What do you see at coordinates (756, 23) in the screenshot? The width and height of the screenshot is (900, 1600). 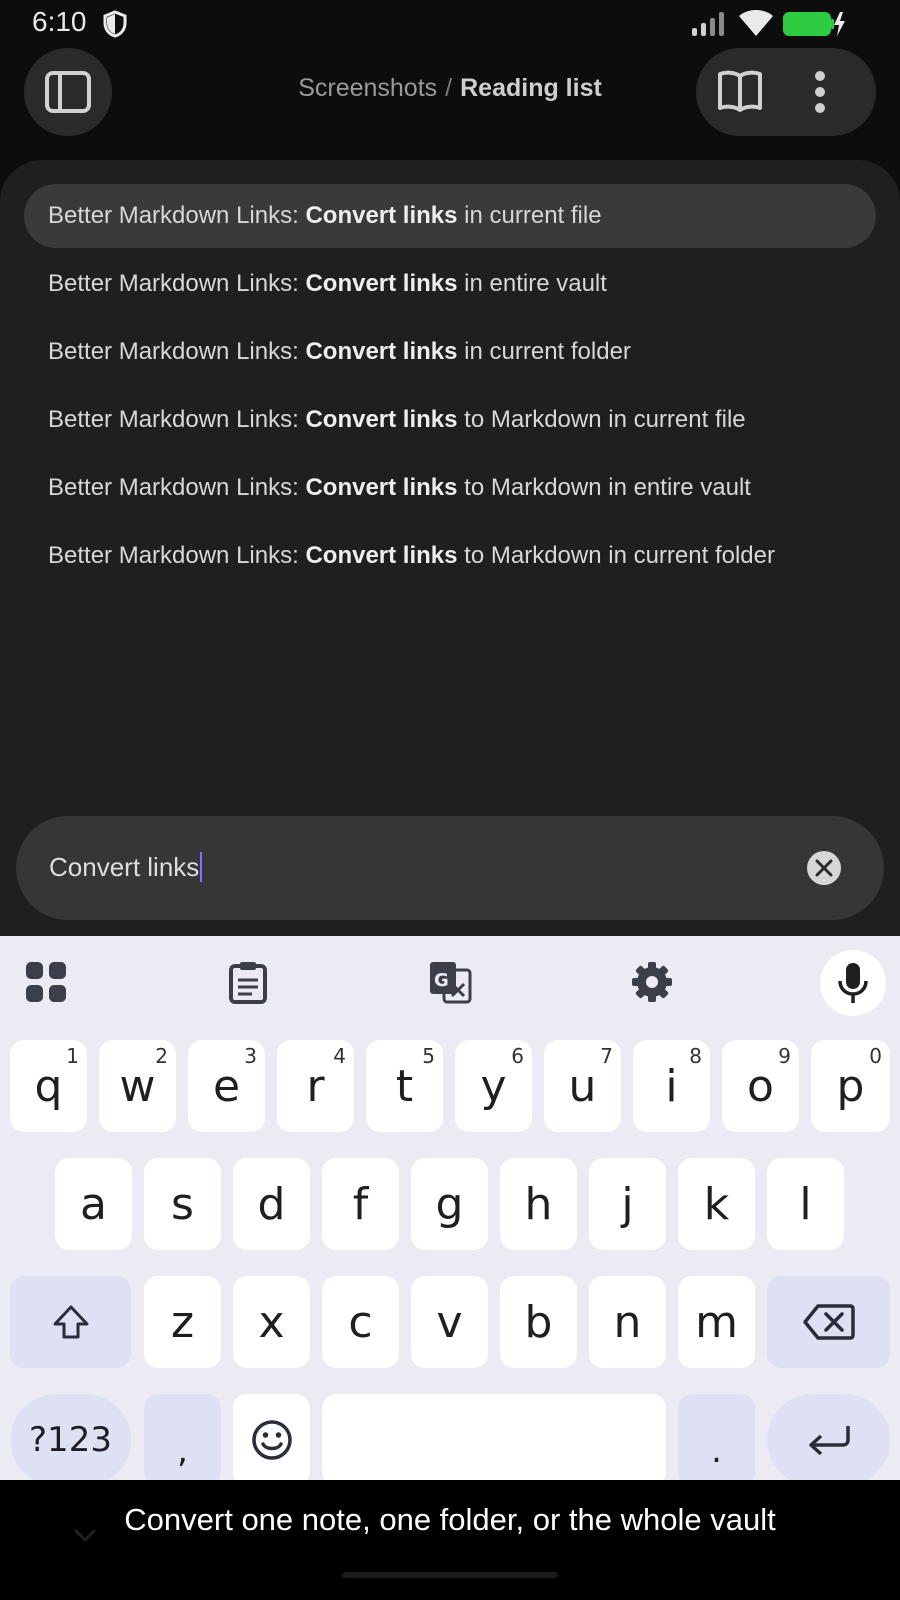 I see `wifi-icon` at bounding box center [756, 23].